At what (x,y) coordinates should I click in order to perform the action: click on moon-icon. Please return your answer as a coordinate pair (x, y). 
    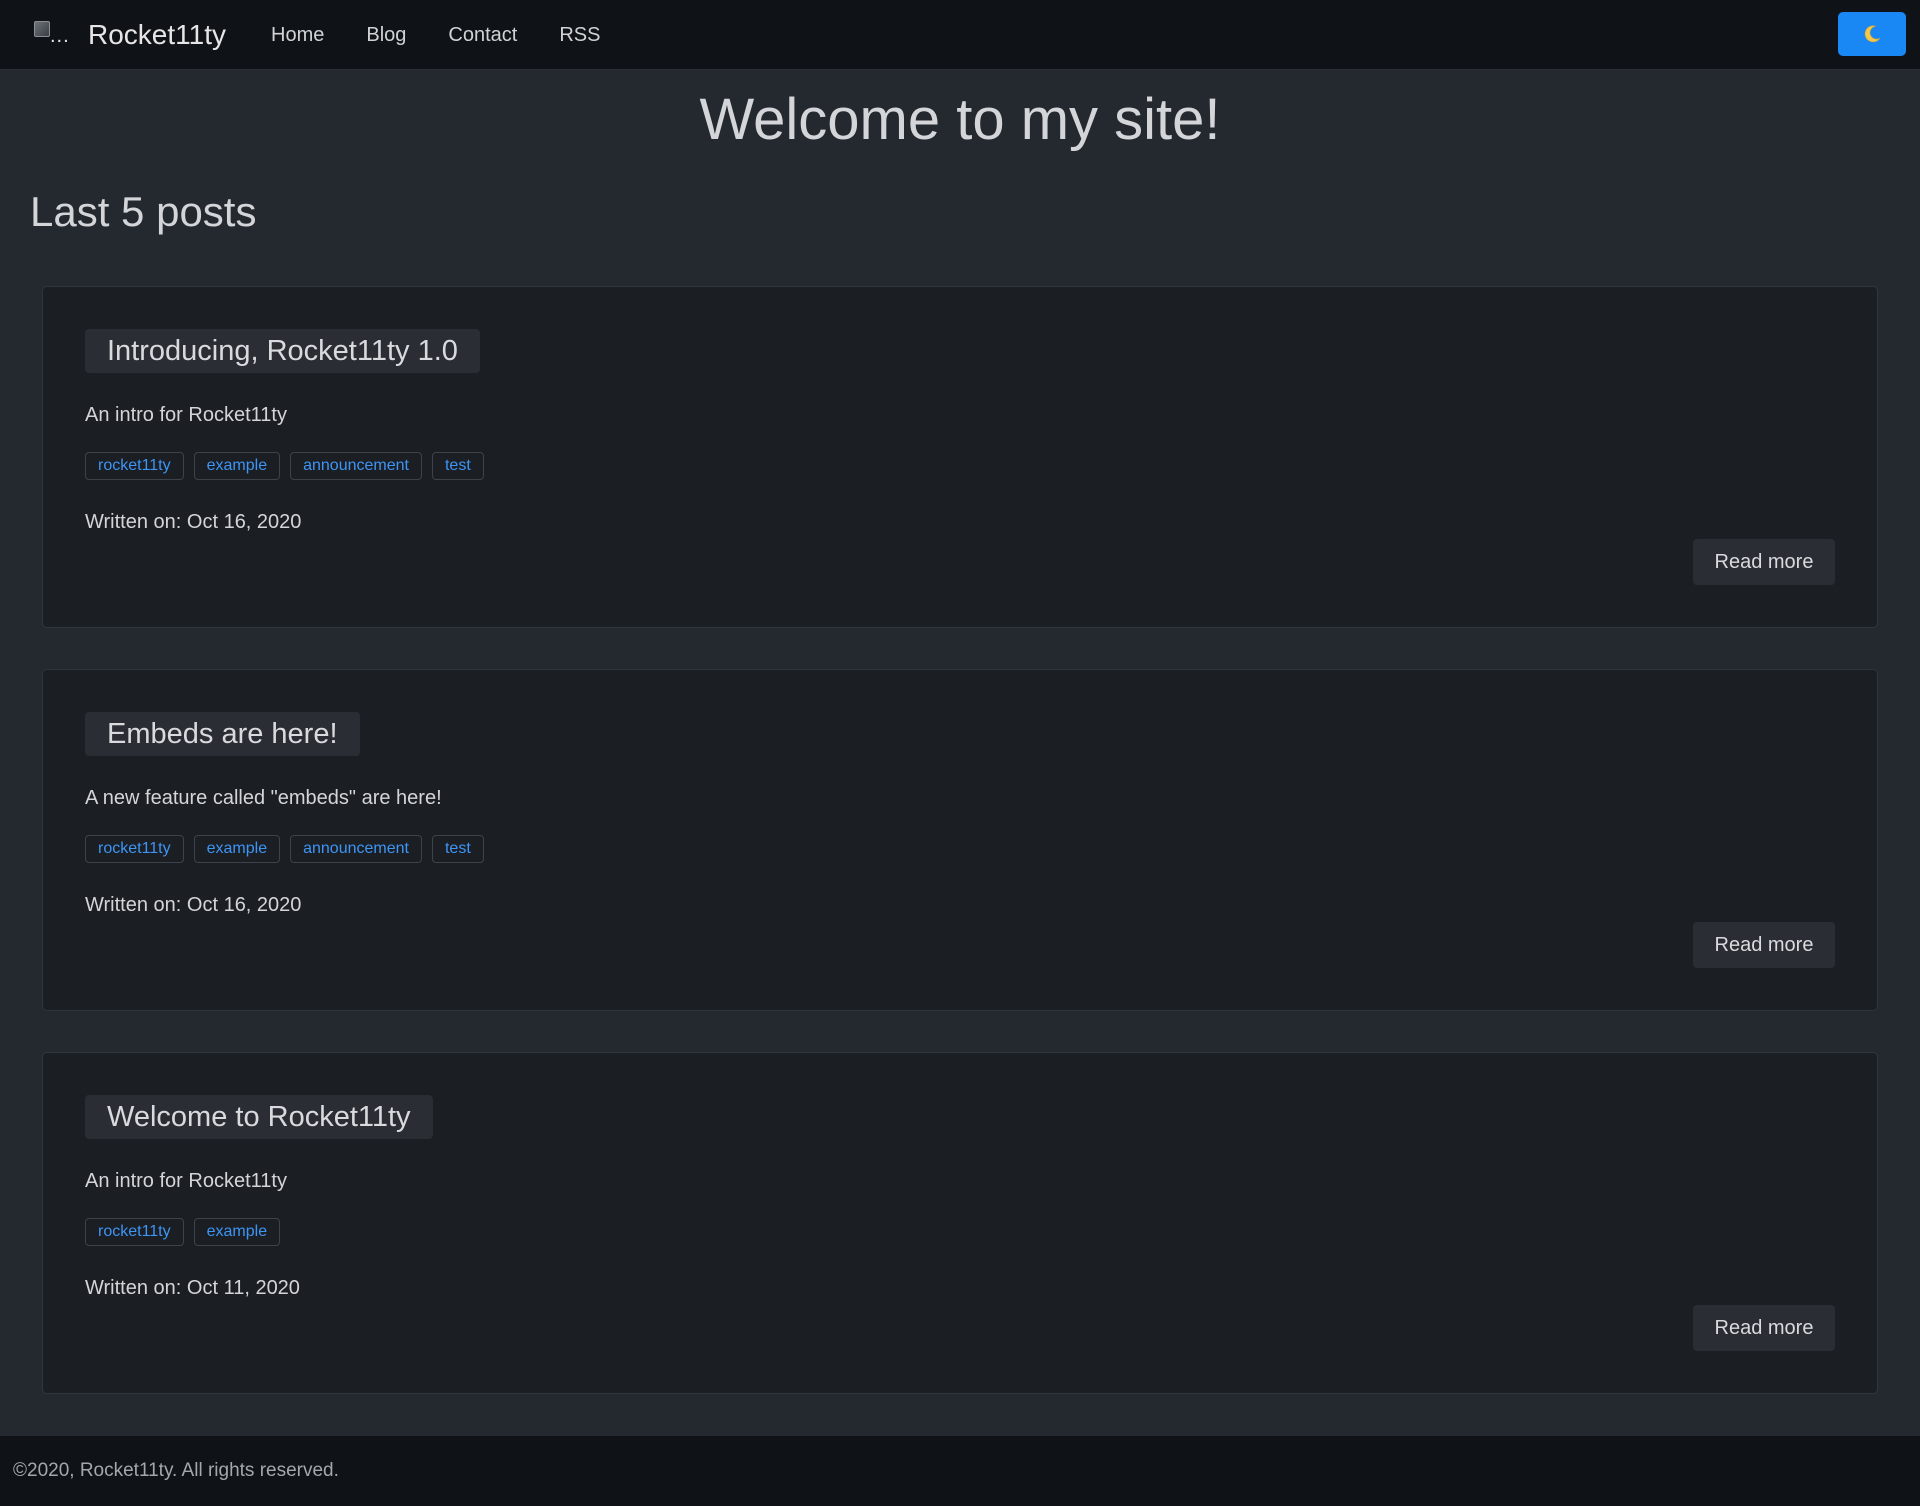
    Looking at the image, I should click on (1872, 34).